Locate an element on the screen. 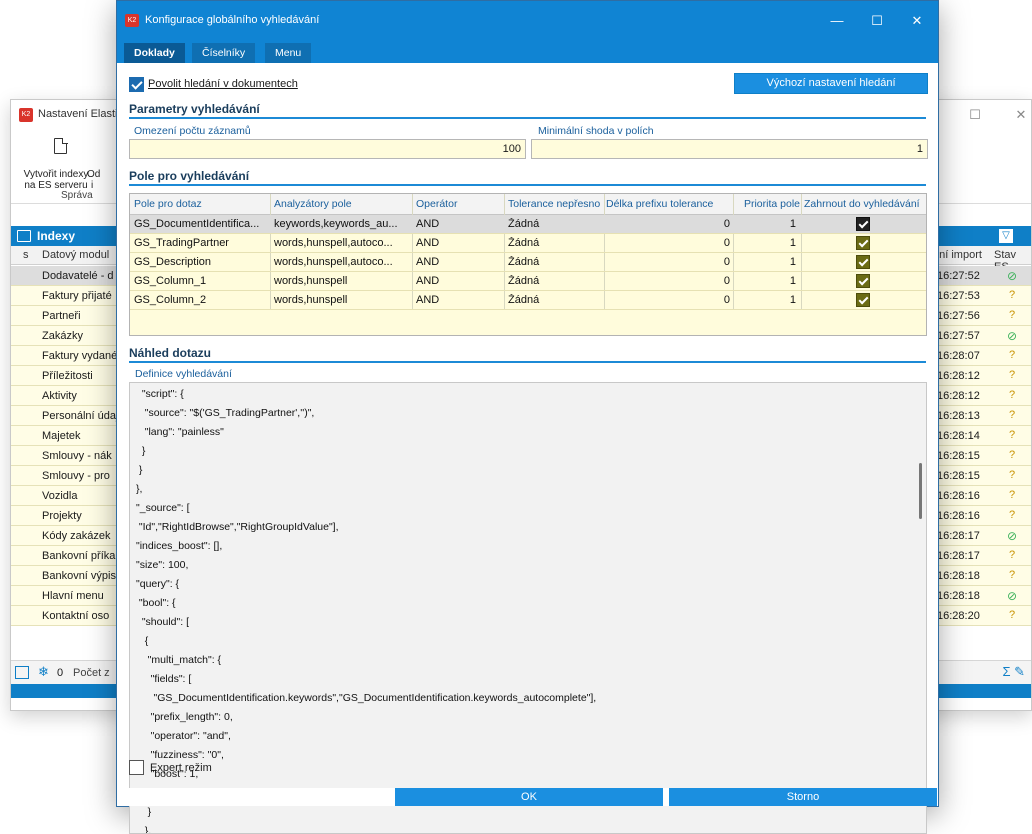 Image resolution: width=1032 pixels, height=834 pixels. expert-mode-label: Expert režim is located at coordinates (181, 768).